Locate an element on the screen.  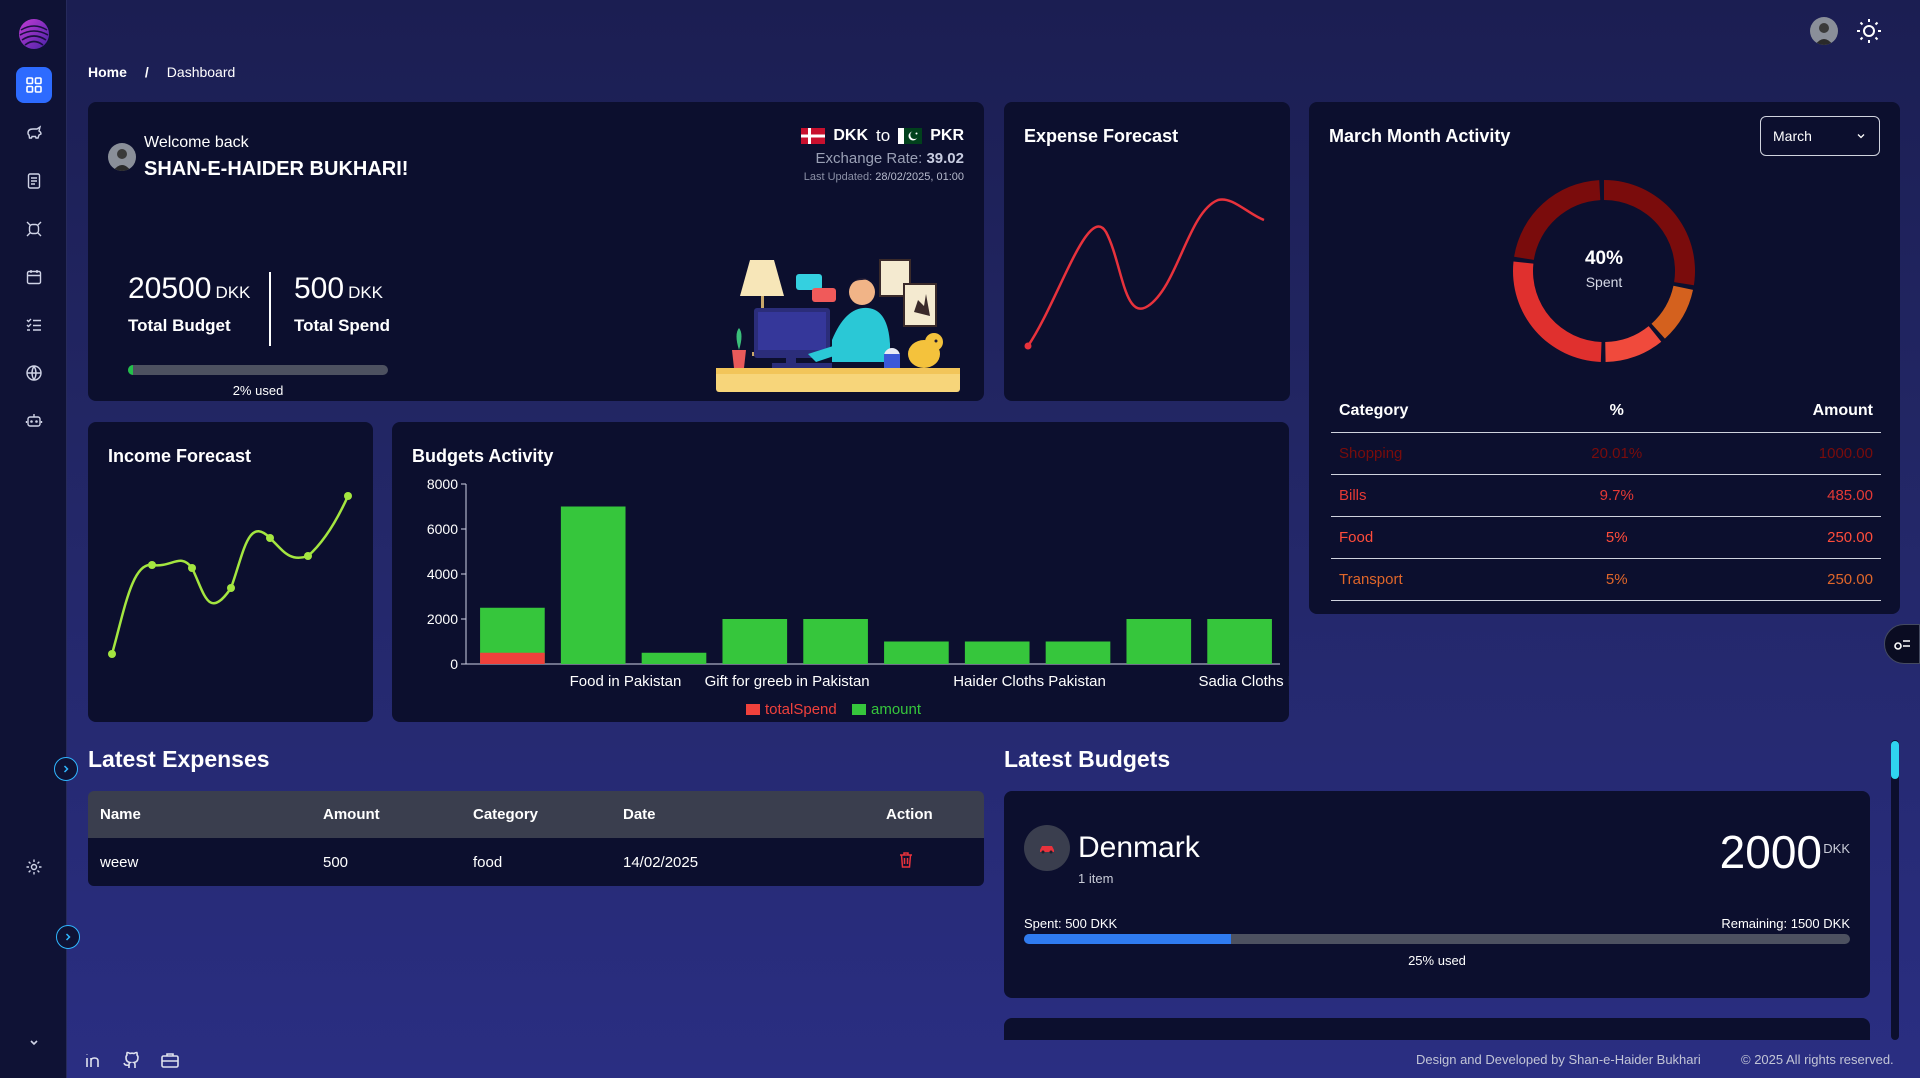
row-category: Bills is located at coordinates (1434, 495).